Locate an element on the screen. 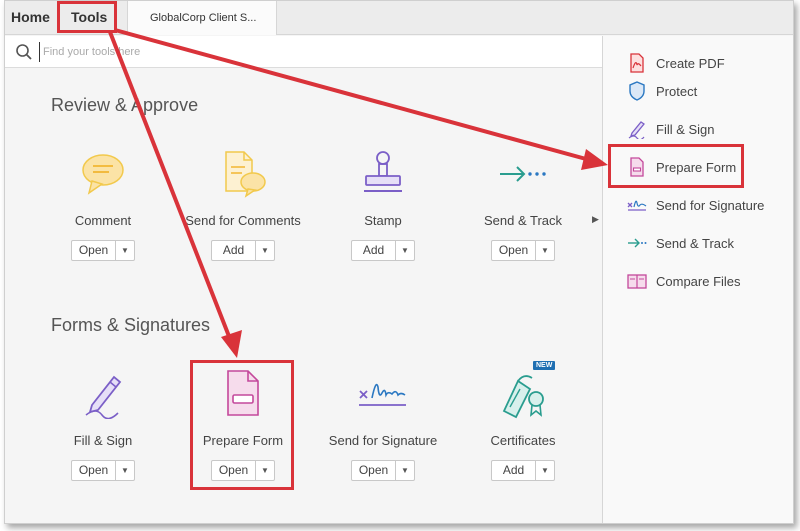 The height and width of the screenshot is (531, 800). shield-icon is located at coordinates (637, 91).